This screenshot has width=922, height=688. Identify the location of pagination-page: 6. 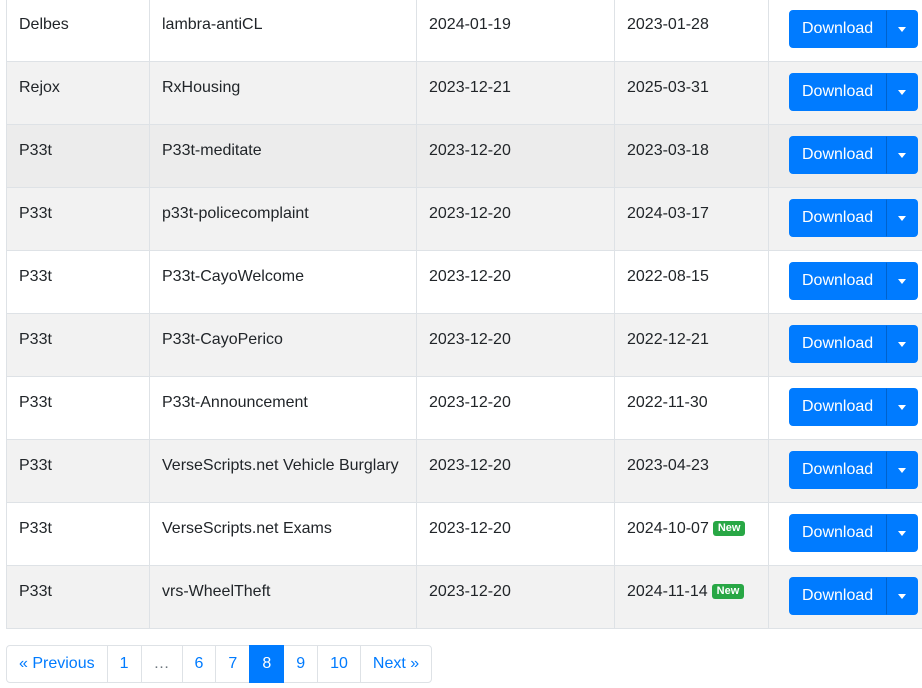
(199, 664).